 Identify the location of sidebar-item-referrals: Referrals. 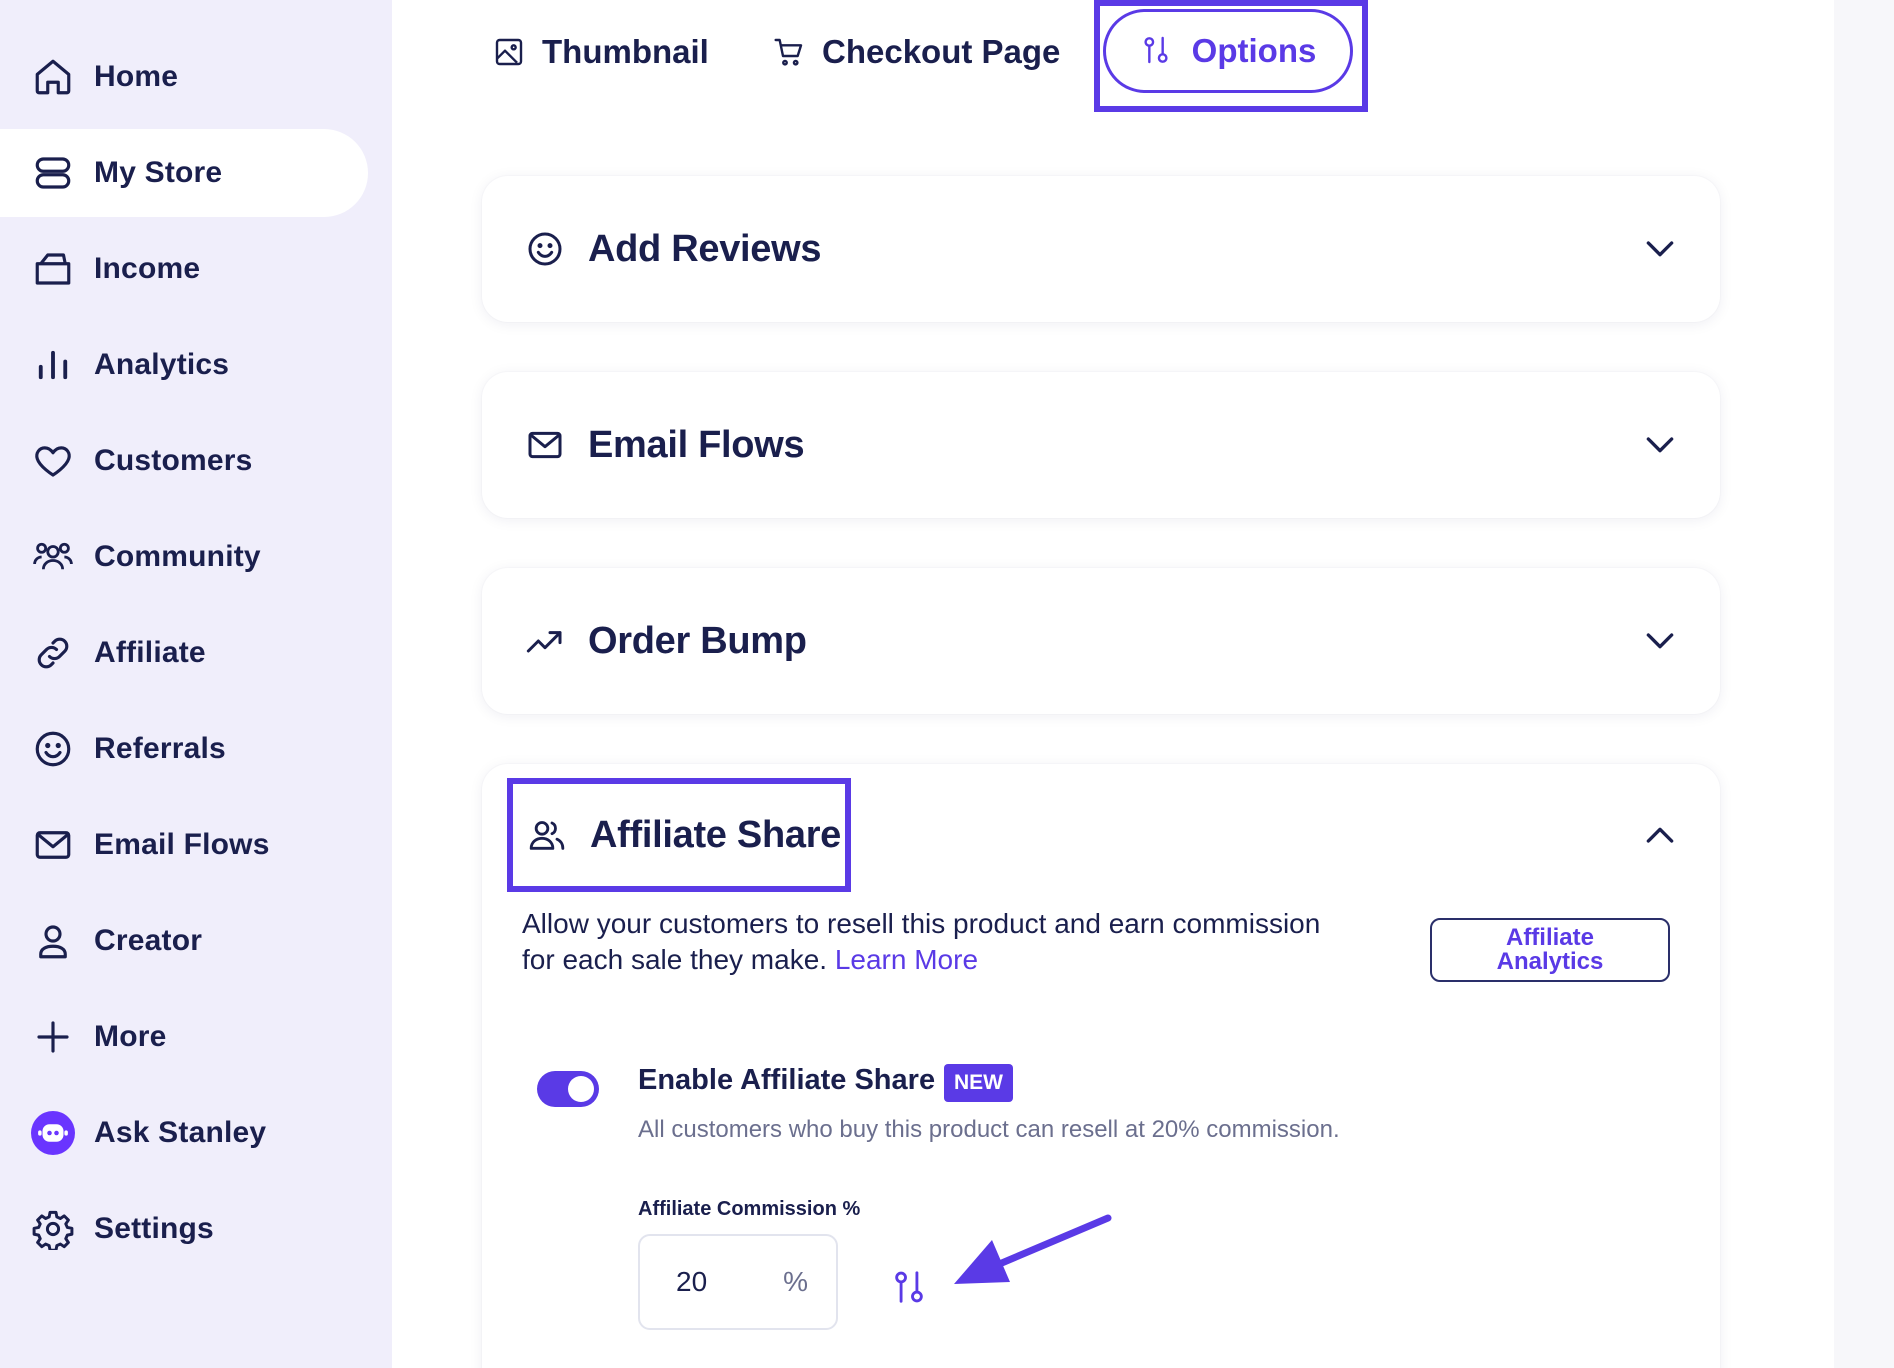
(184, 749).